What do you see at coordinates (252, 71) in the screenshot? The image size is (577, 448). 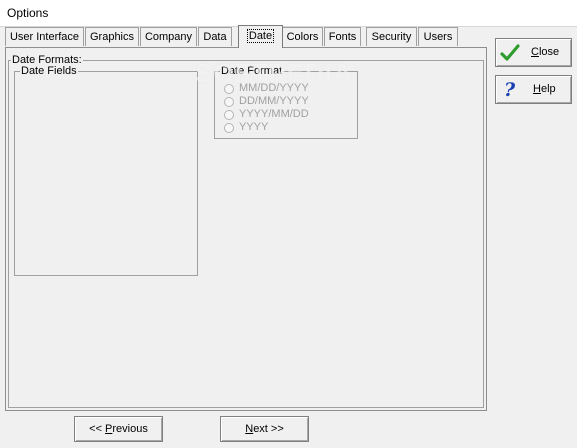 I see `date-format-label: Date Format` at bounding box center [252, 71].